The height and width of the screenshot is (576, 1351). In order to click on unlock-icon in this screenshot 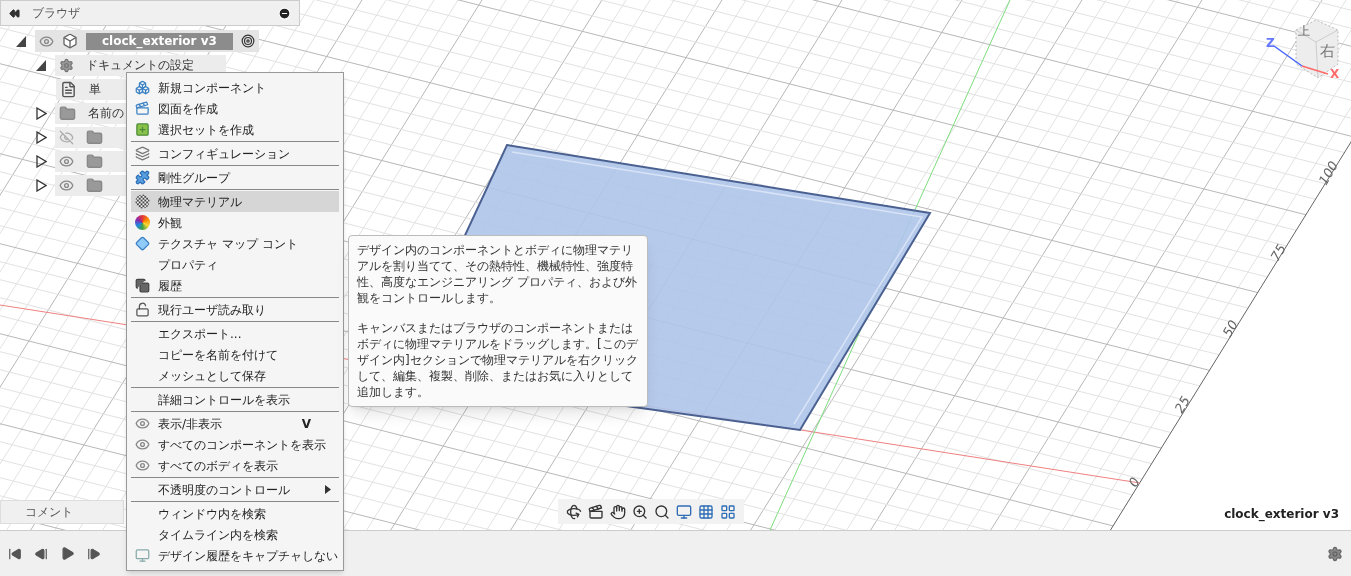, I will do `click(142, 309)`.